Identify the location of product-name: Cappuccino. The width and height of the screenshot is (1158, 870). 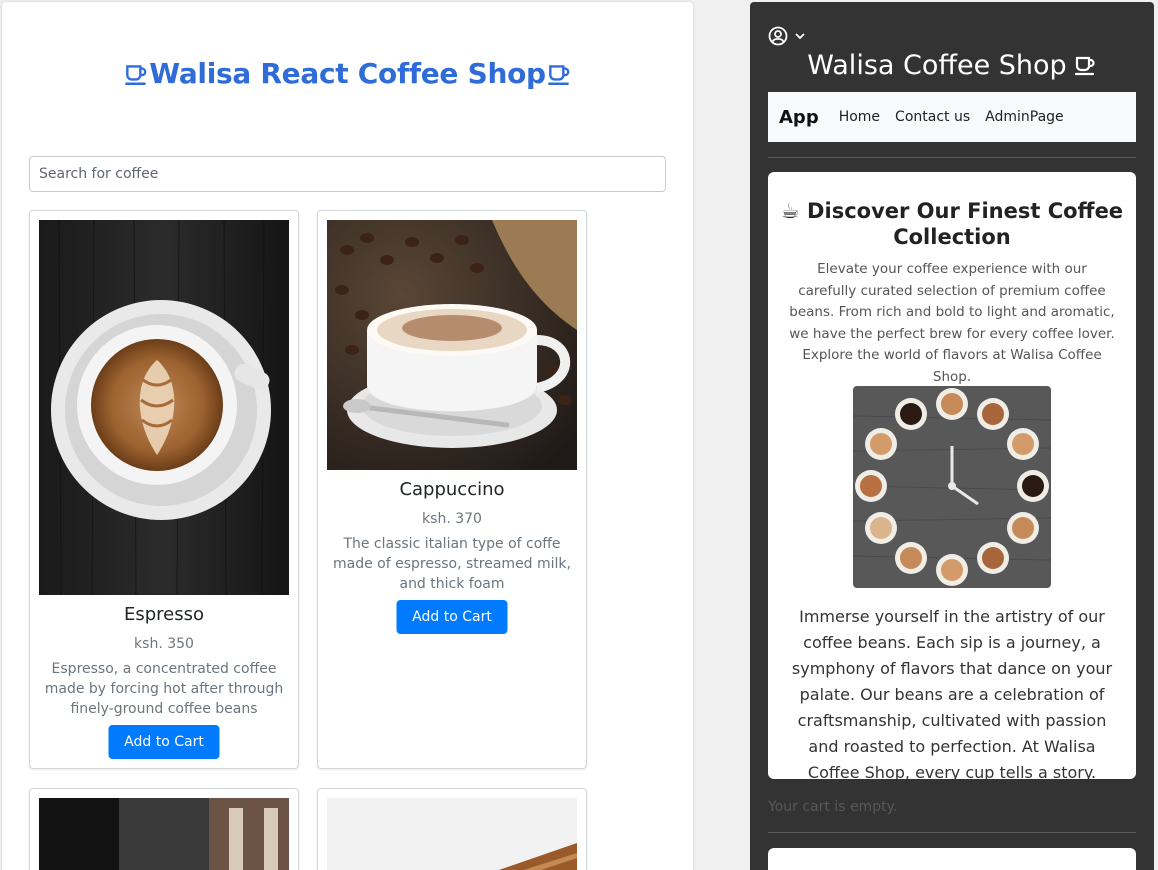
(452, 489).